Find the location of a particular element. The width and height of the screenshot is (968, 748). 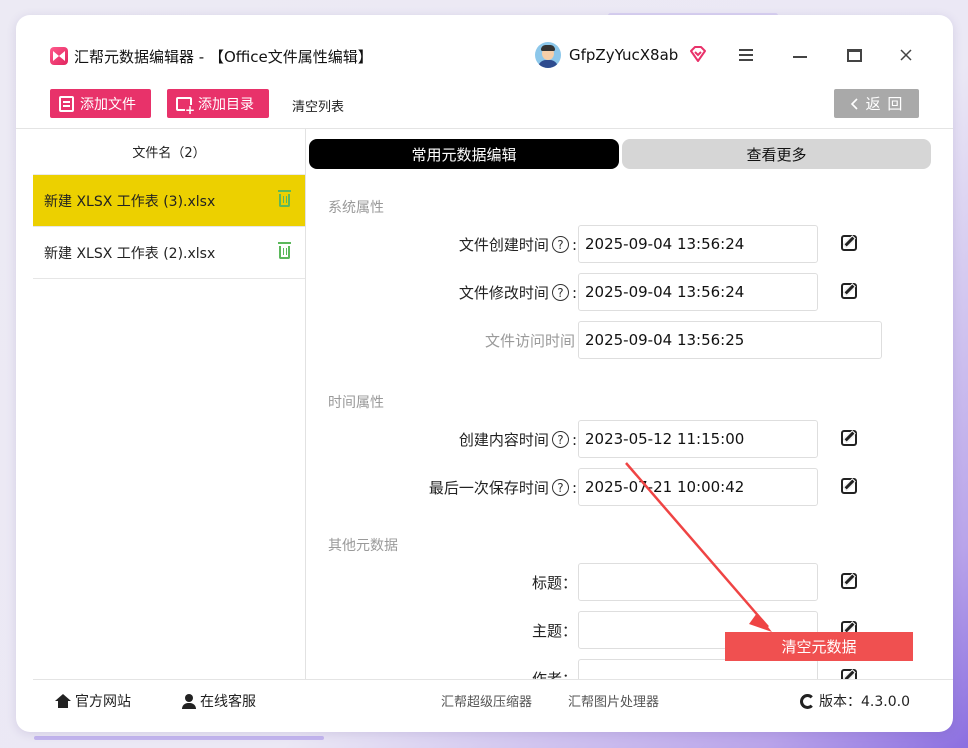

close-button is located at coordinates (906, 55).